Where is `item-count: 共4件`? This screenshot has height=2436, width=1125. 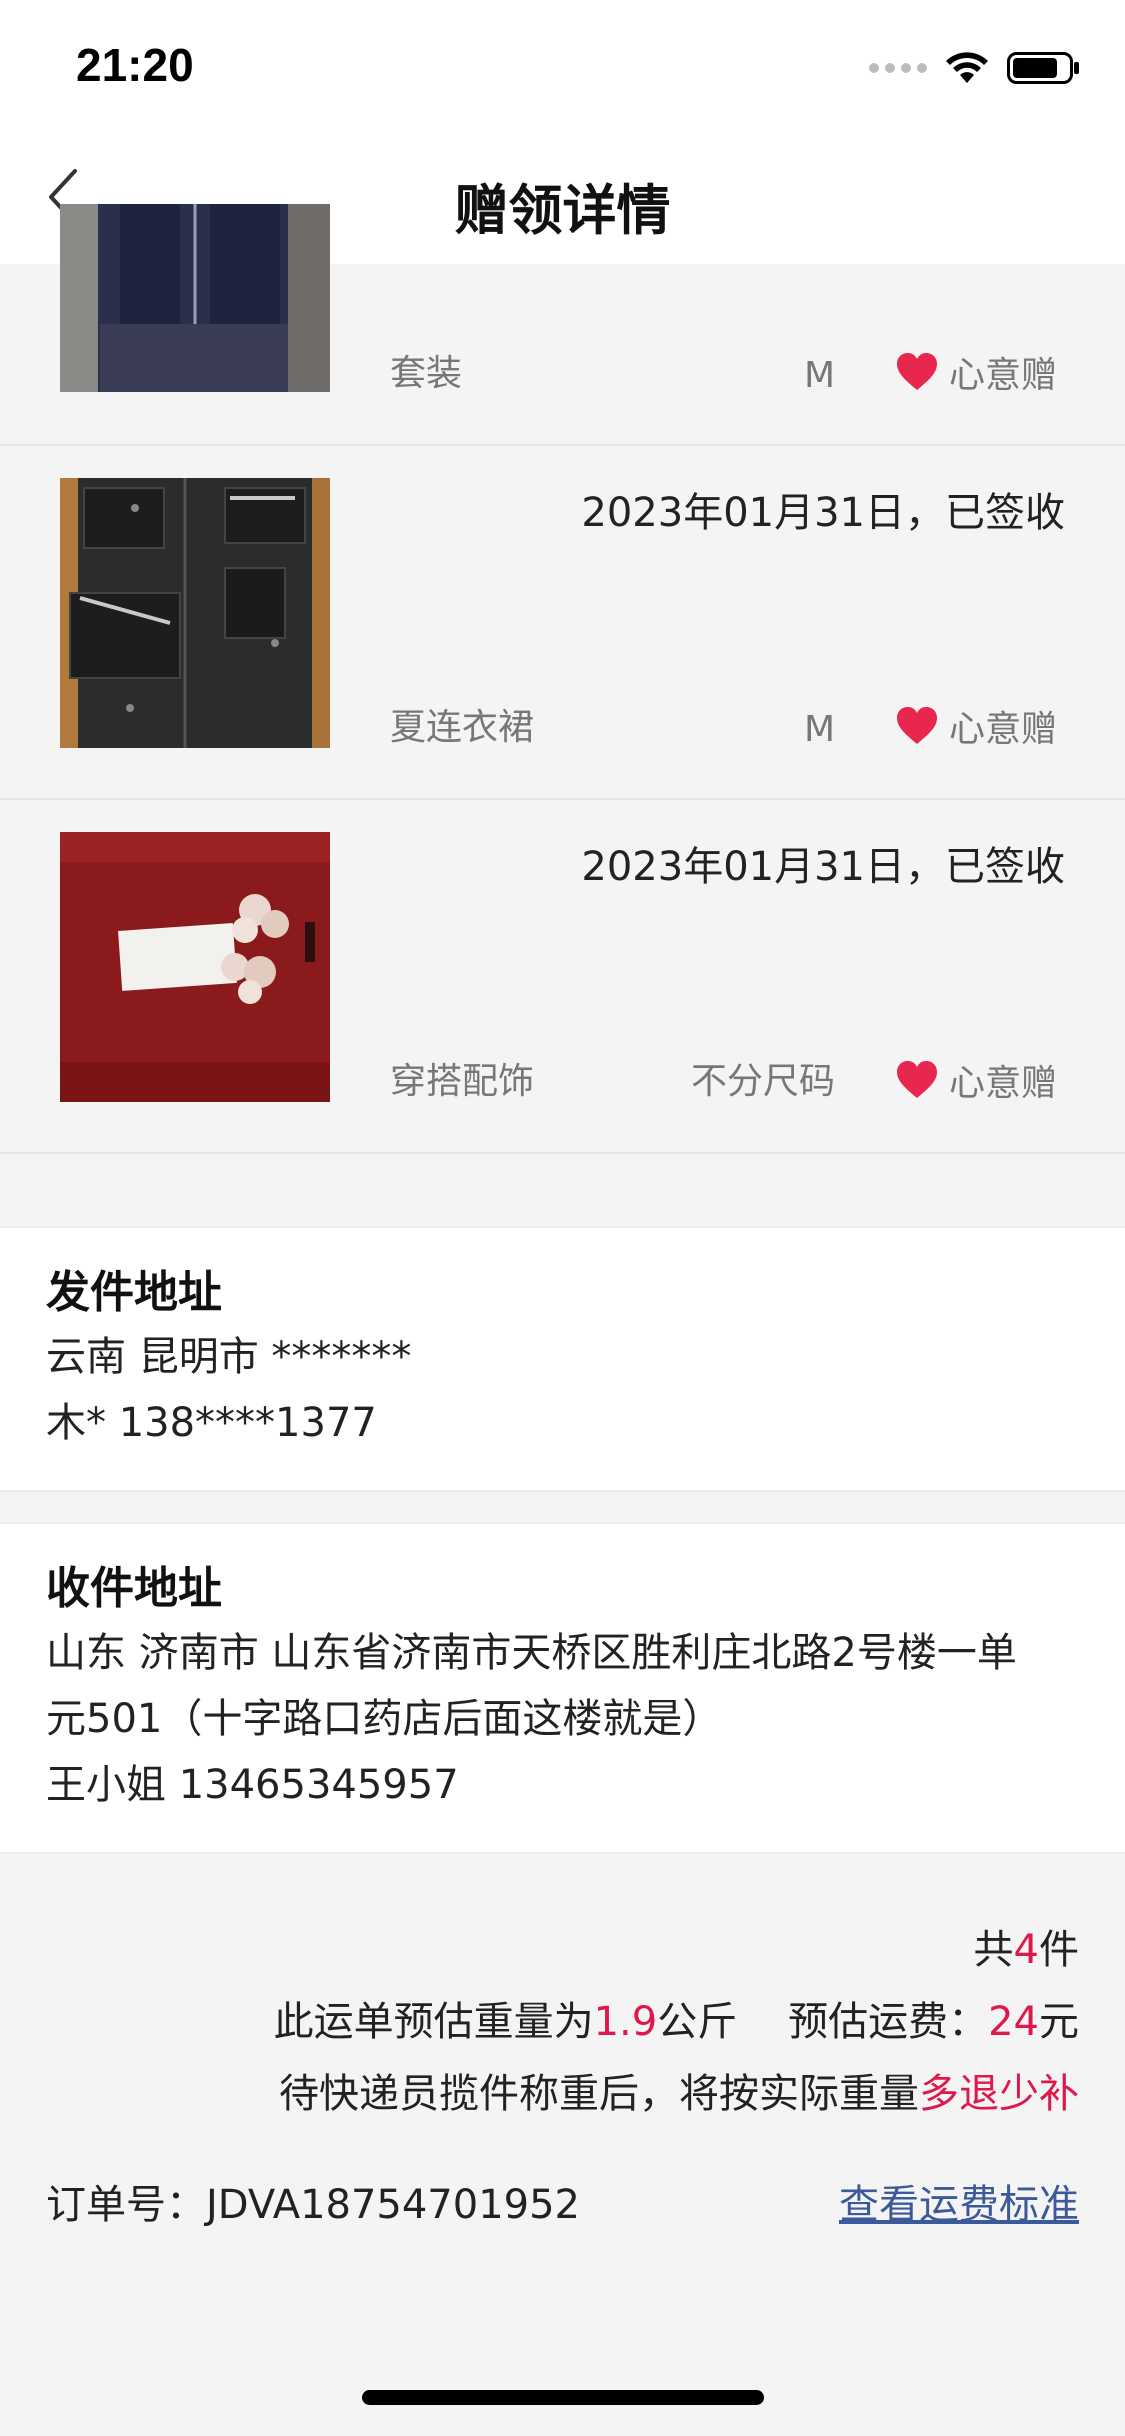
item-count: 共4件 is located at coordinates (562, 1950).